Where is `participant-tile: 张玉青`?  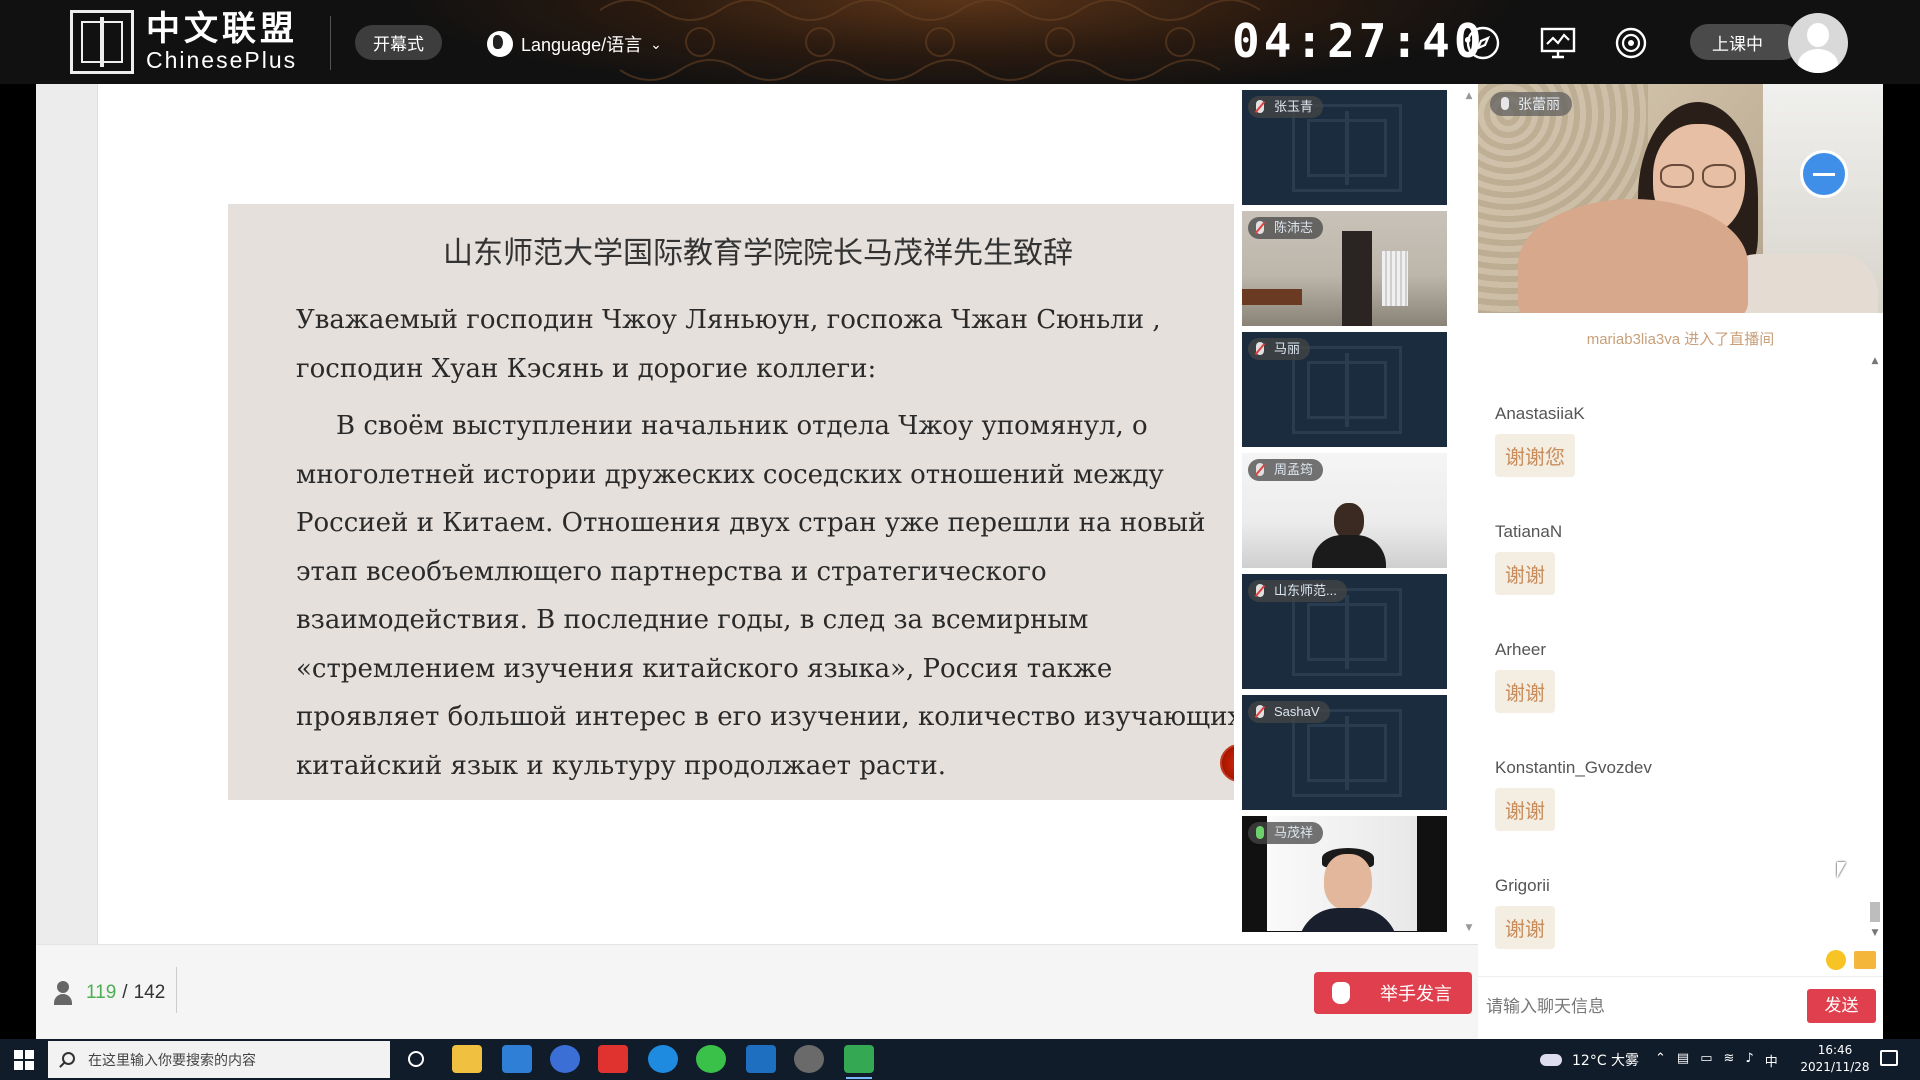
participant-tile: 张玉青 is located at coordinates (1344, 147).